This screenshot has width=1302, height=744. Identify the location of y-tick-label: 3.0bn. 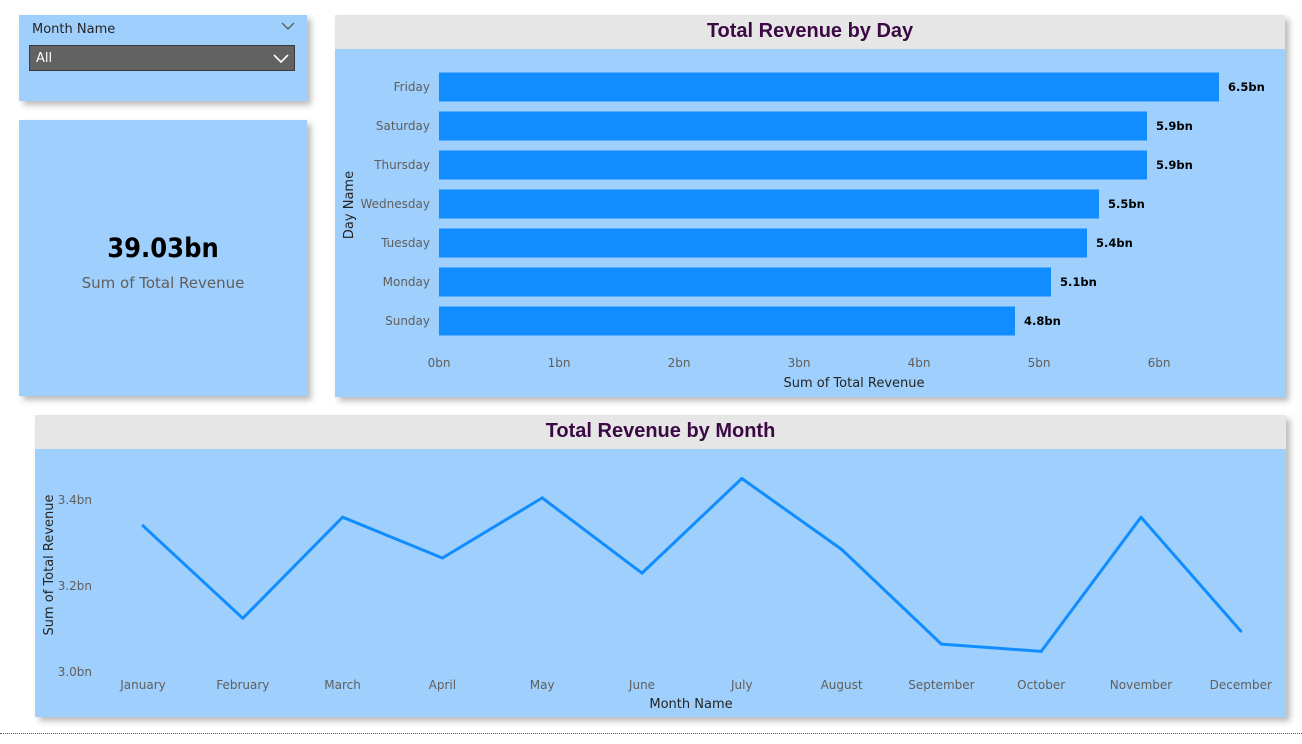
(75, 672).